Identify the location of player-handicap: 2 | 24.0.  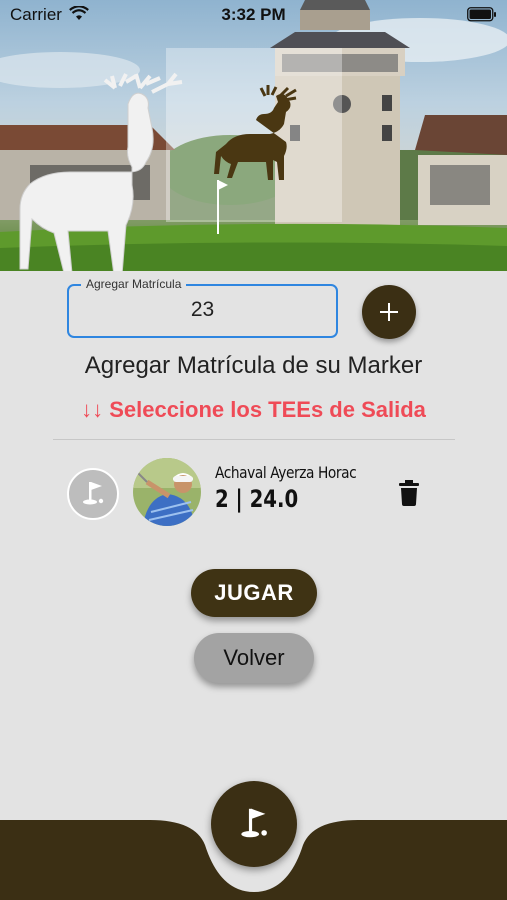
(257, 499).